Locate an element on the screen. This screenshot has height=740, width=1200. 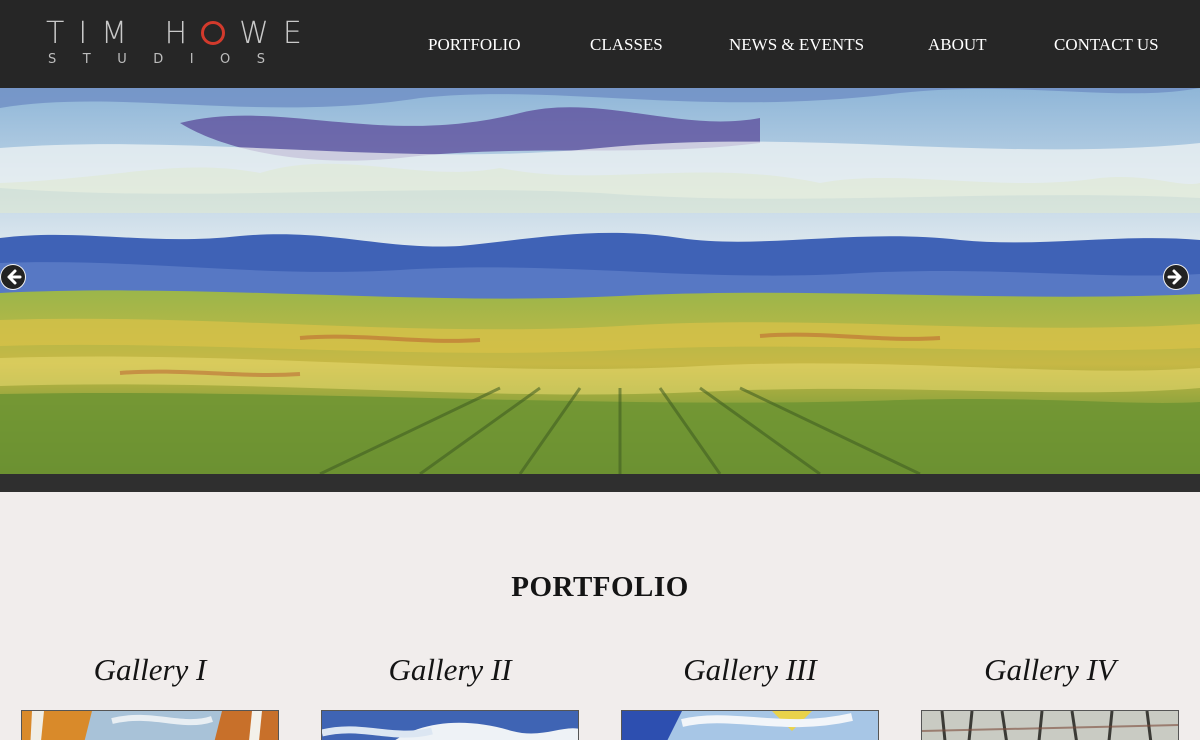
nav-news-events: NEWS & EVENTS is located at coordinates (796, 45).